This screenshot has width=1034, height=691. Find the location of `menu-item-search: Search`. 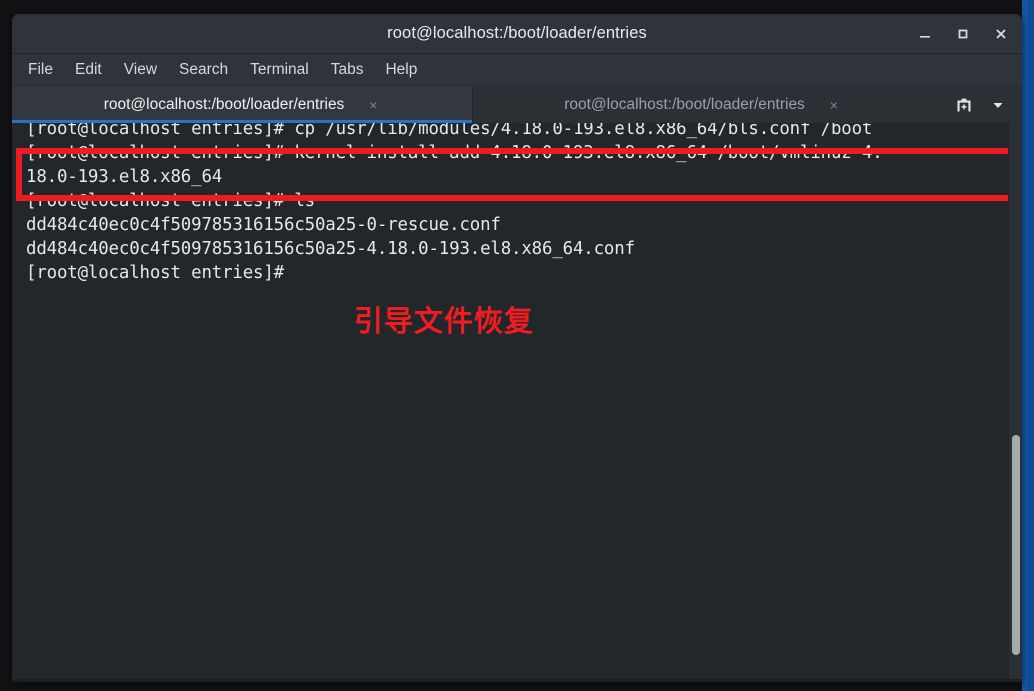

menu-item-search: Search is located at coordinates (203, 70).